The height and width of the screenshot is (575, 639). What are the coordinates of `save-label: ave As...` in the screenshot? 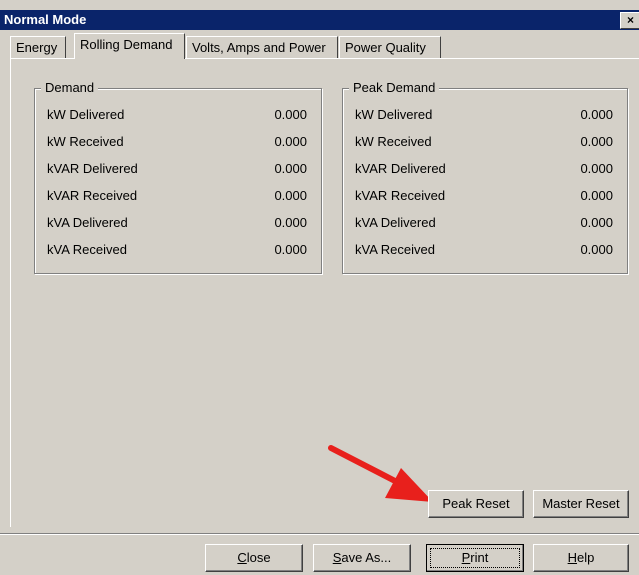 It's located at (366, 557).